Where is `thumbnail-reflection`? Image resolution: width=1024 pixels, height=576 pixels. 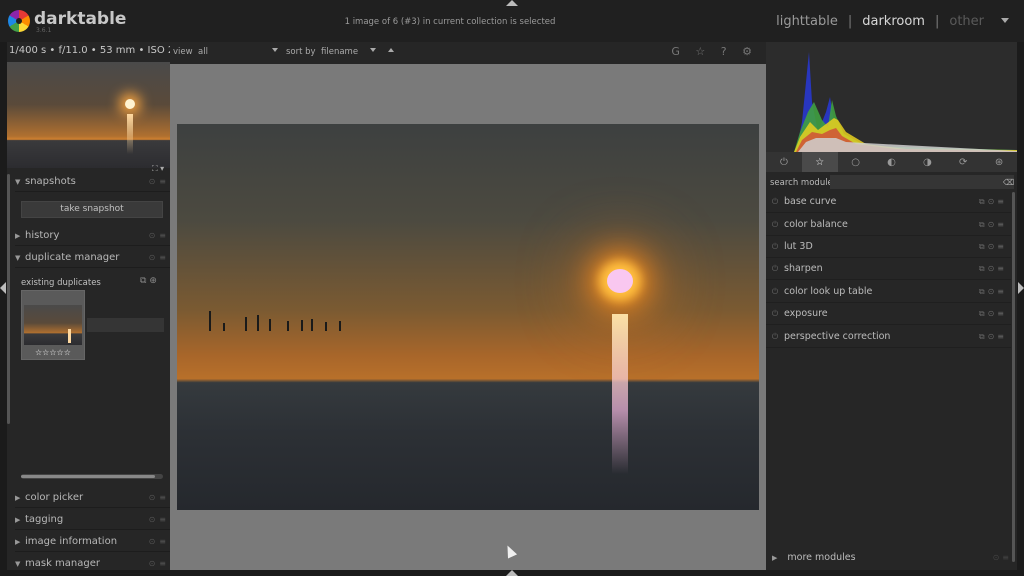 thumbnail-reflection is located at coordinates (130, 134).